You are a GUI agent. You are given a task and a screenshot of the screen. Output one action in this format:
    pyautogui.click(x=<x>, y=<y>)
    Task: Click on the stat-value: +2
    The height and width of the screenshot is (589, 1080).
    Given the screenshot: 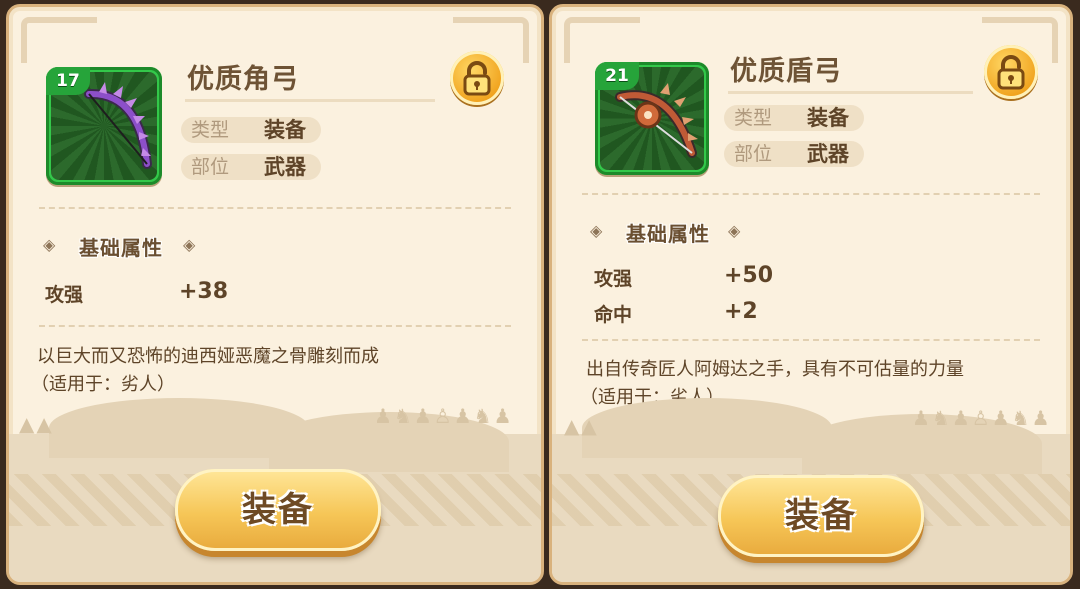 What is the action you would take?
    pyautogui.click(x=741, y=311)
    